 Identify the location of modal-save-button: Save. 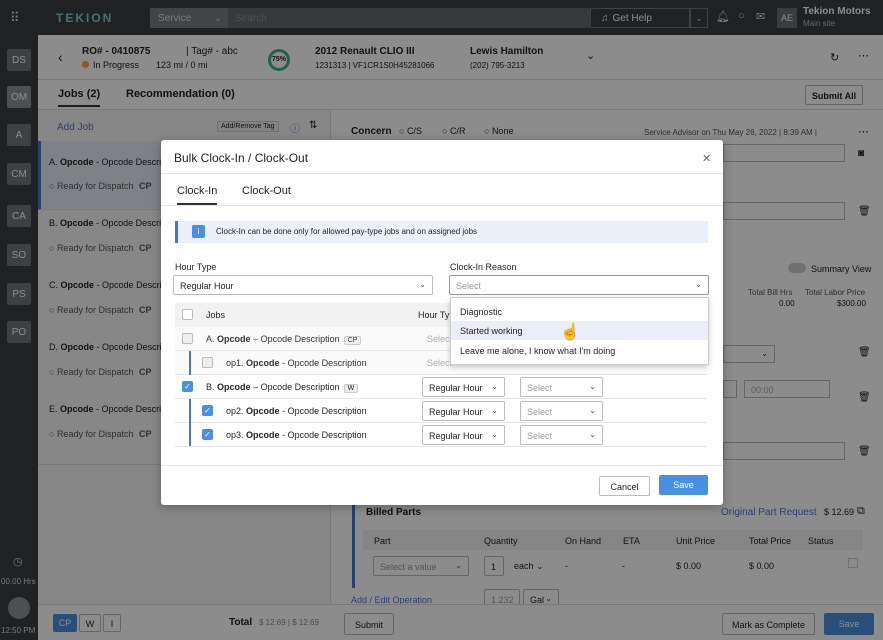
(683, 485).